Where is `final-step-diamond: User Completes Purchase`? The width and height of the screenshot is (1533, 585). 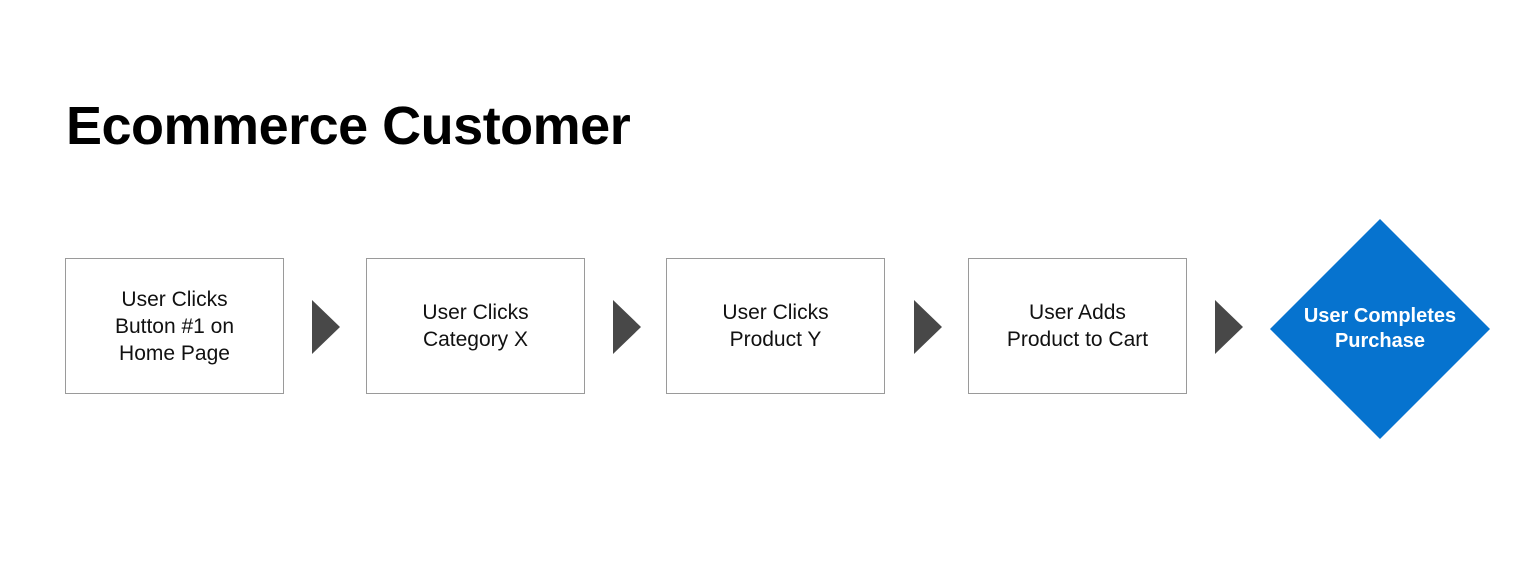
final-step-diamond: User Completes Purchase is located at coordinates (1380, 329).